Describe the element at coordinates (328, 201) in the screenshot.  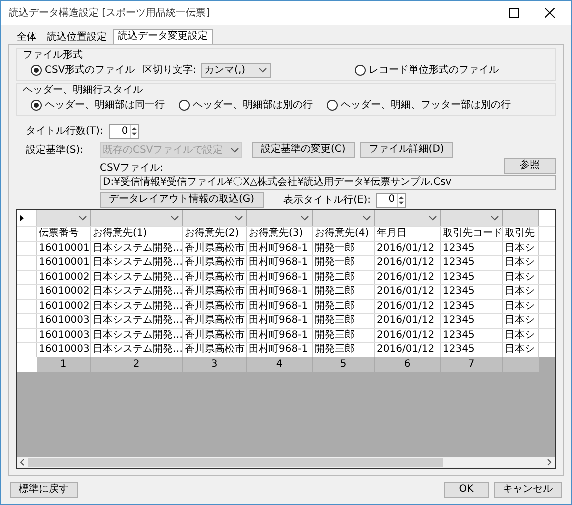
I see `display-title-row-label: 表示タイトル行(E):` at that location.